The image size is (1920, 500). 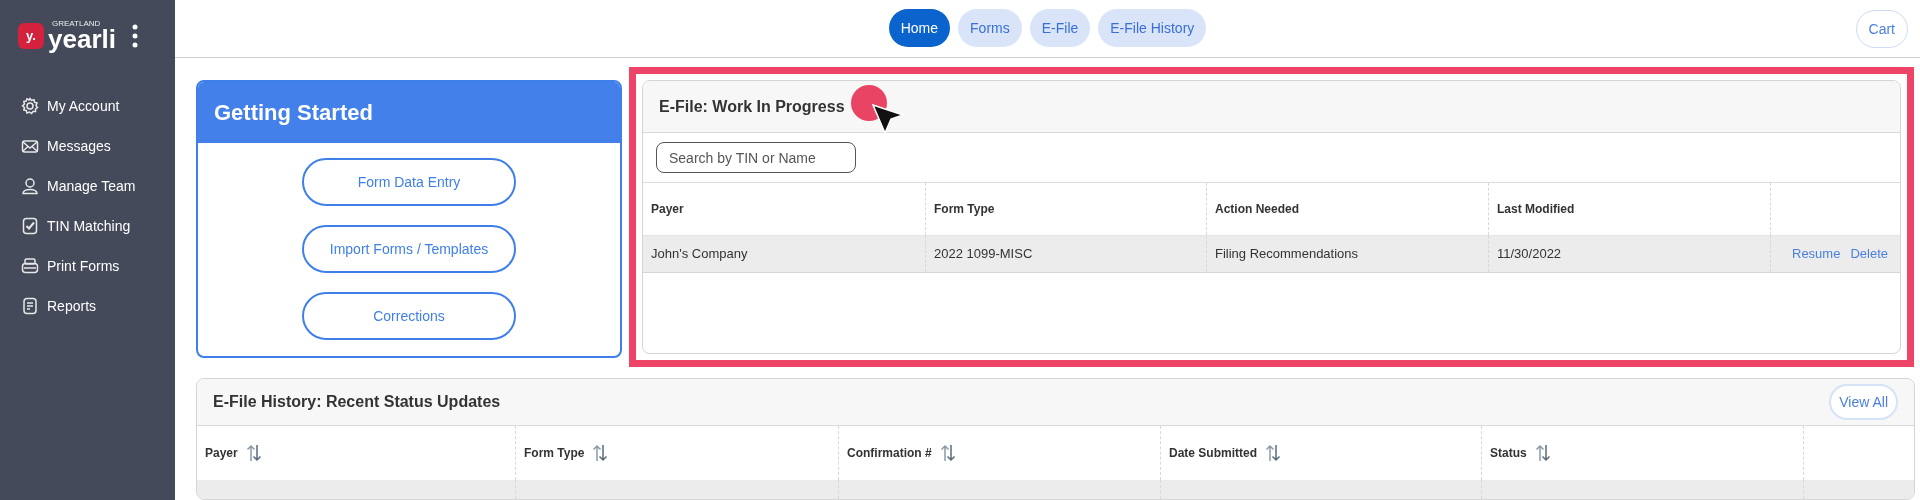 I want to click on sidebar-item: Messages, so click(x=98, y=146).